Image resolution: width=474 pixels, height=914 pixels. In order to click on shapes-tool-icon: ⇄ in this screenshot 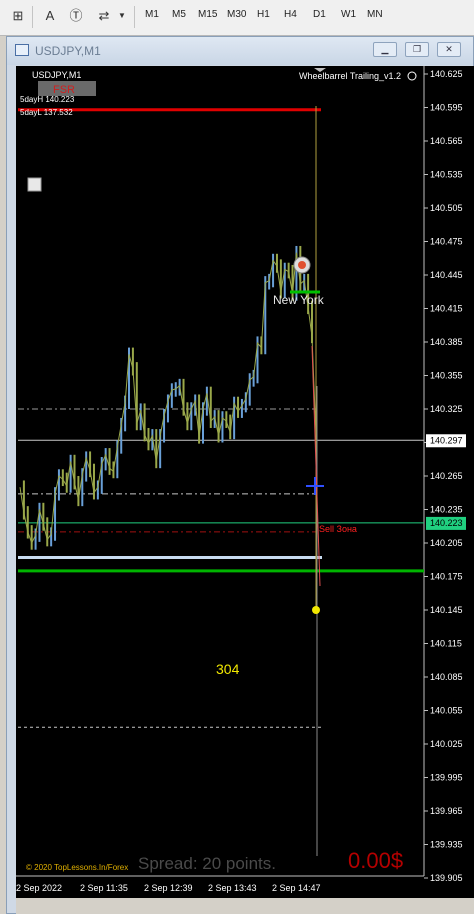, I will do `click(104, 16)`.